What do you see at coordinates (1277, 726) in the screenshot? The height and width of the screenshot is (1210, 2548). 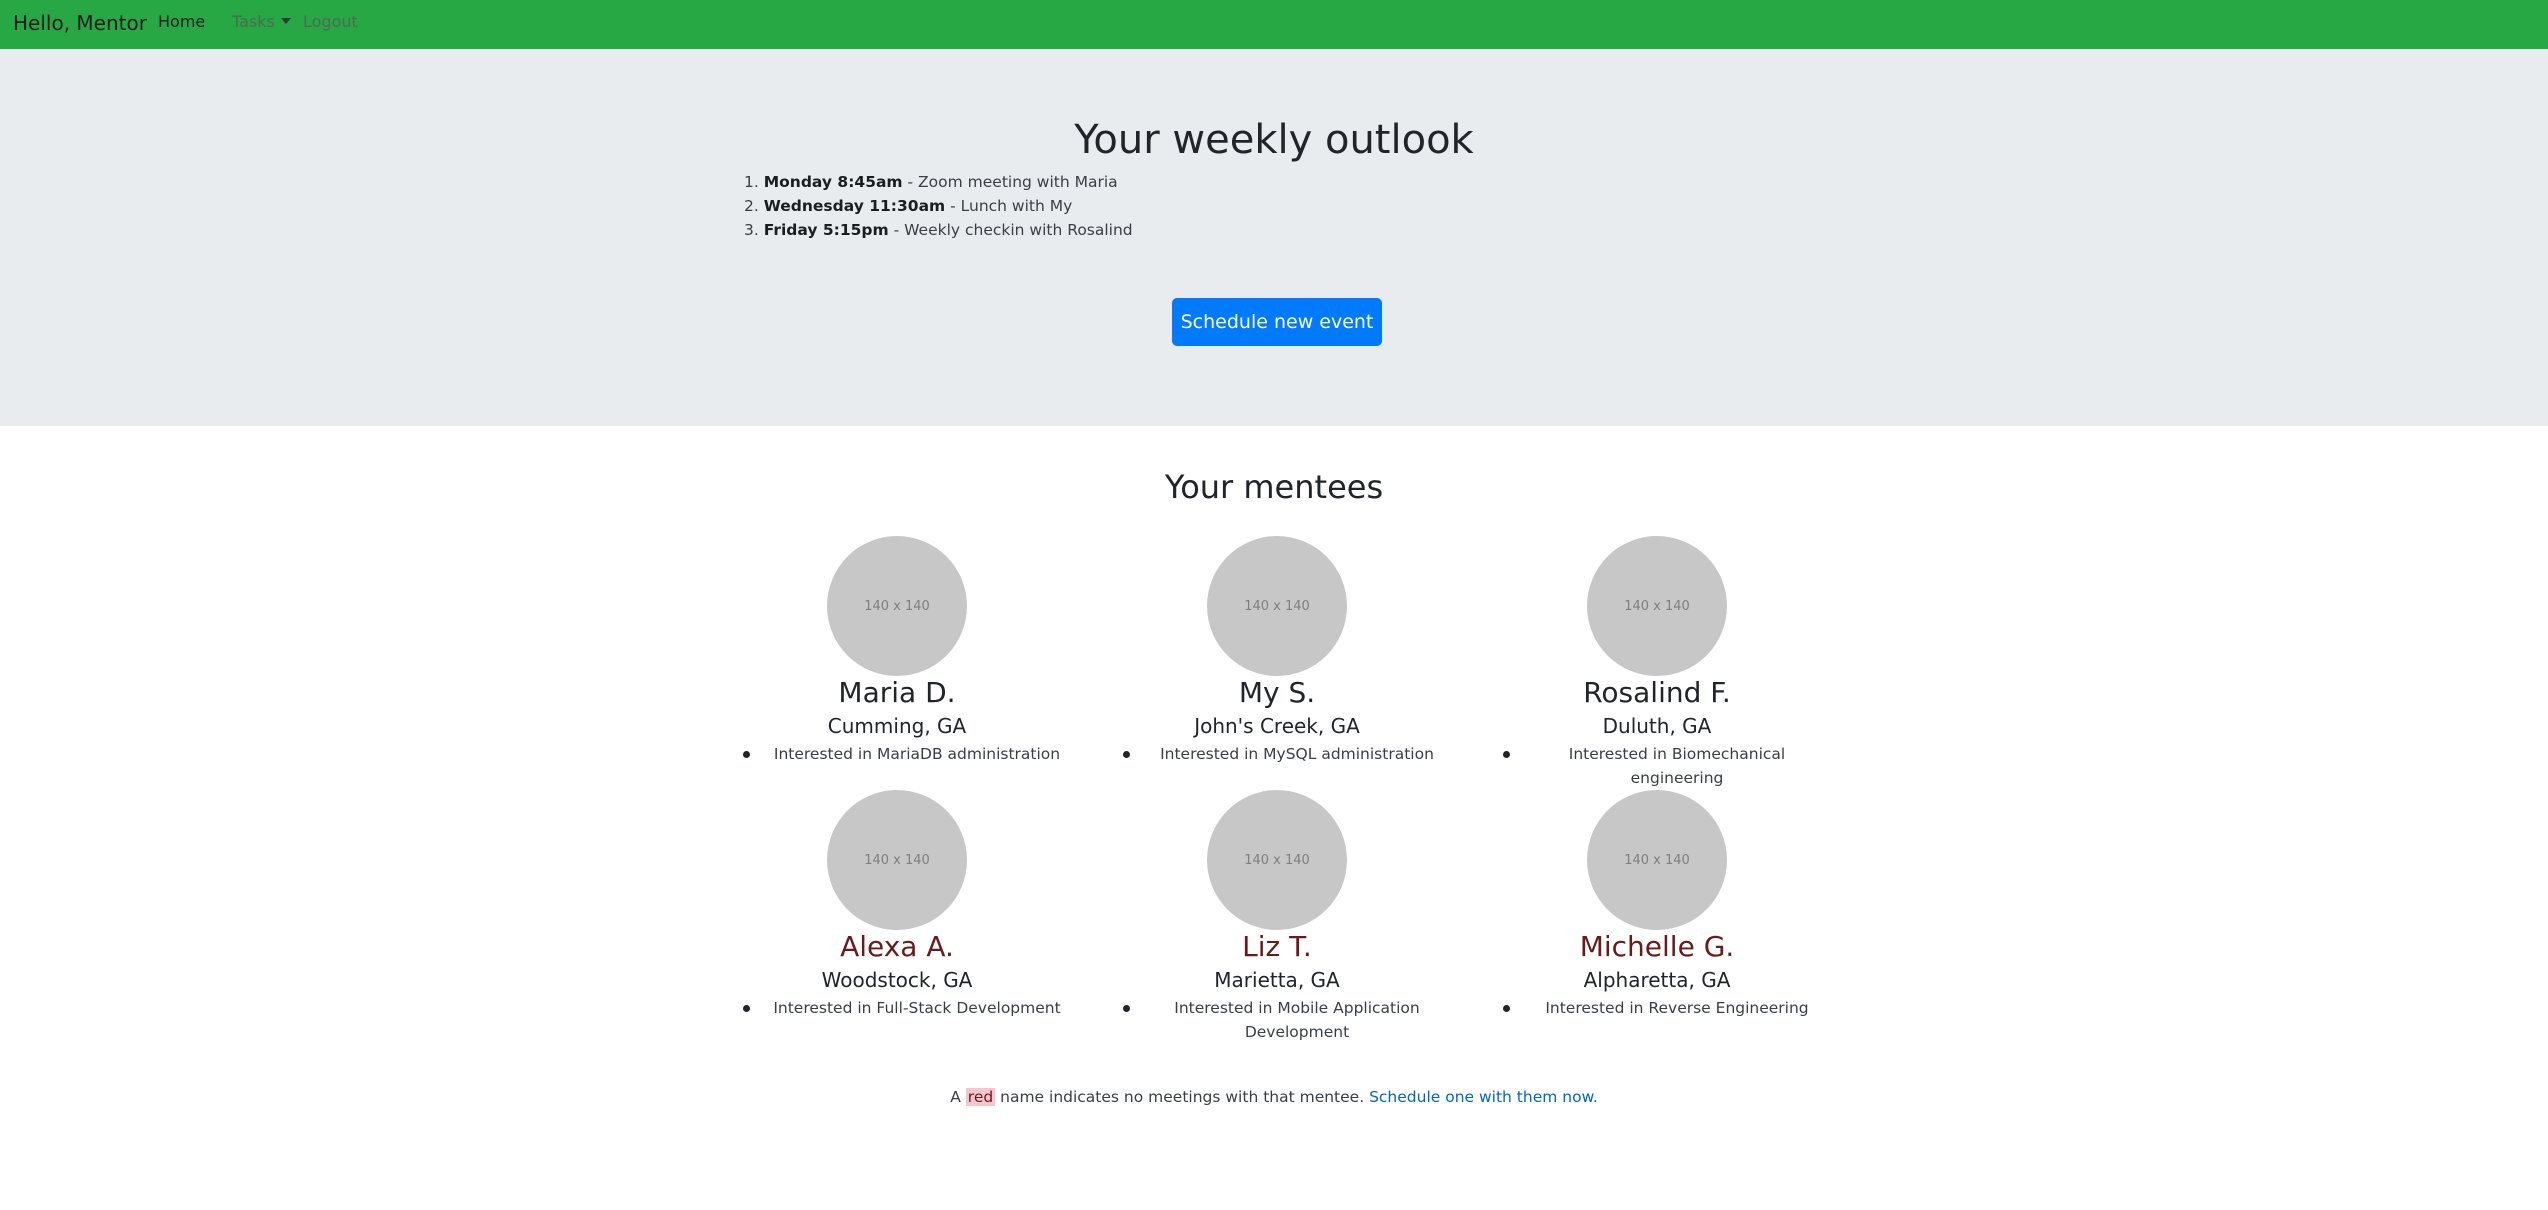 I see `mentee-location: John's Creek, GA` at bounding box center [1277, 726].